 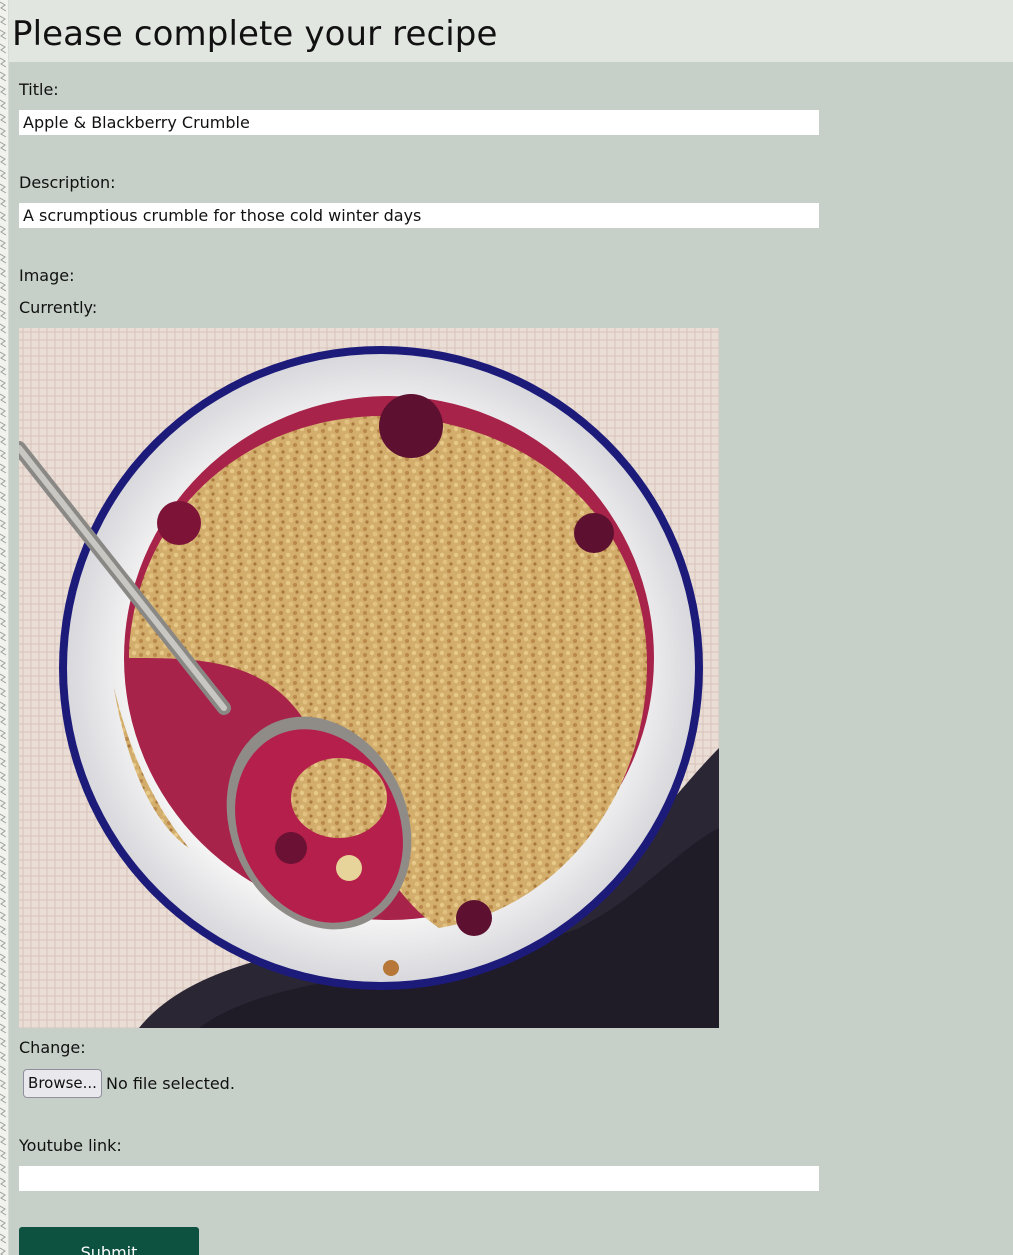 I want to click on file-status-text: No file selected., so click(x=170, y=1083).